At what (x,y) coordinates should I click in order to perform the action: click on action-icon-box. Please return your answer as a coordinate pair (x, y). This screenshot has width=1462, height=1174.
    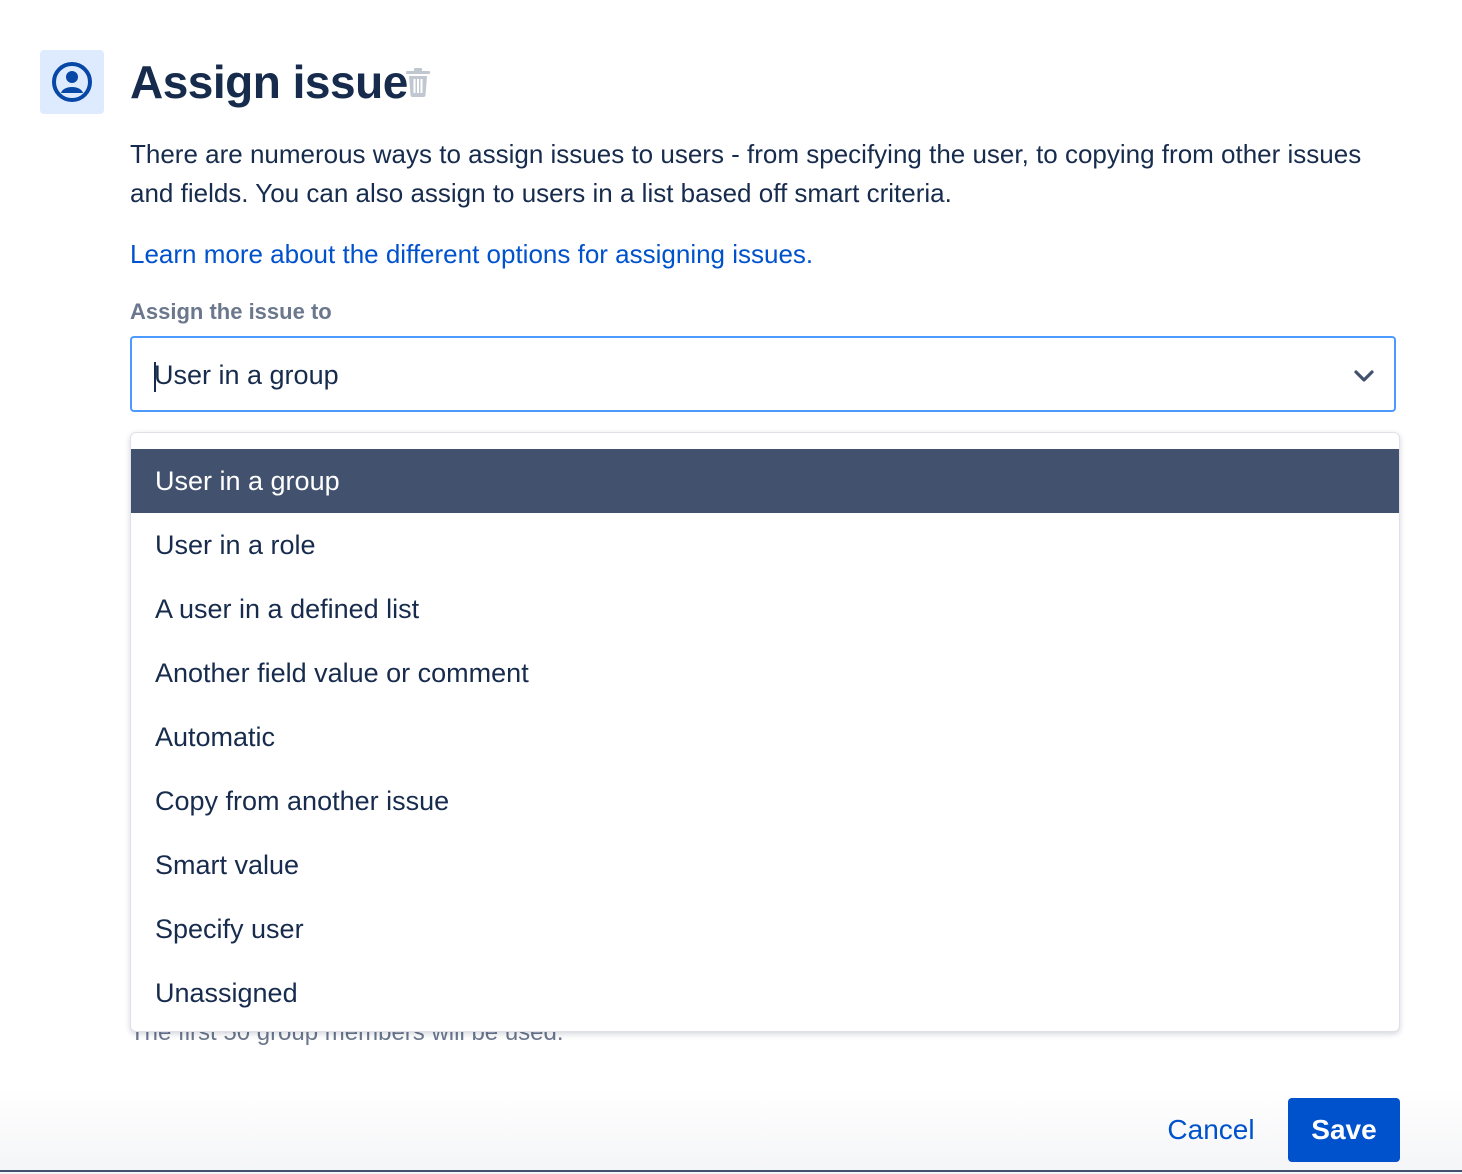
    Looking at the image, I should click on (72, 82).